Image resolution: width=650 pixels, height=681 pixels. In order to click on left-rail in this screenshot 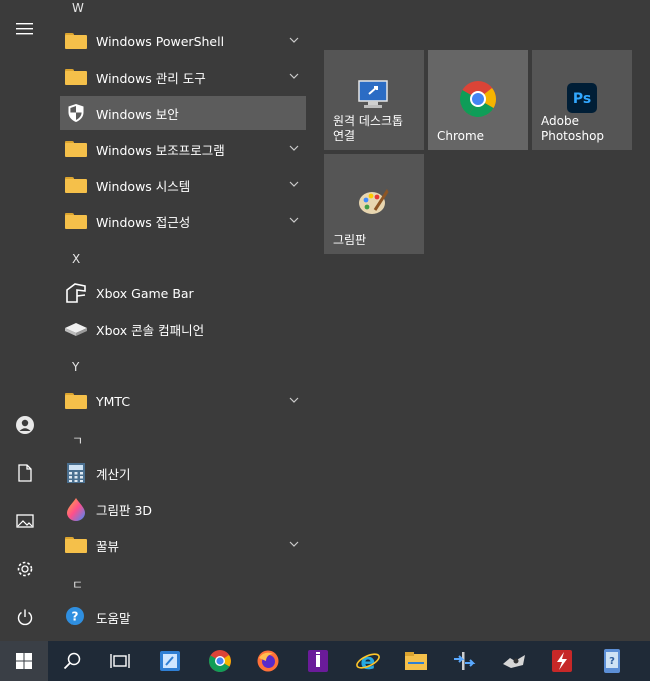, I will do `click(25, 320)`.